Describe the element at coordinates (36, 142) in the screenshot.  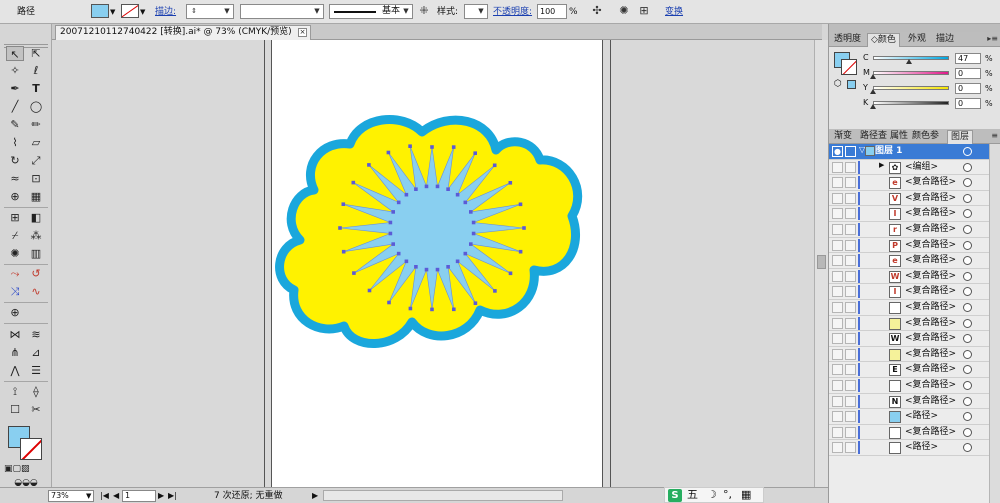
I see `eraser-tool-icon: ▱` at that location.